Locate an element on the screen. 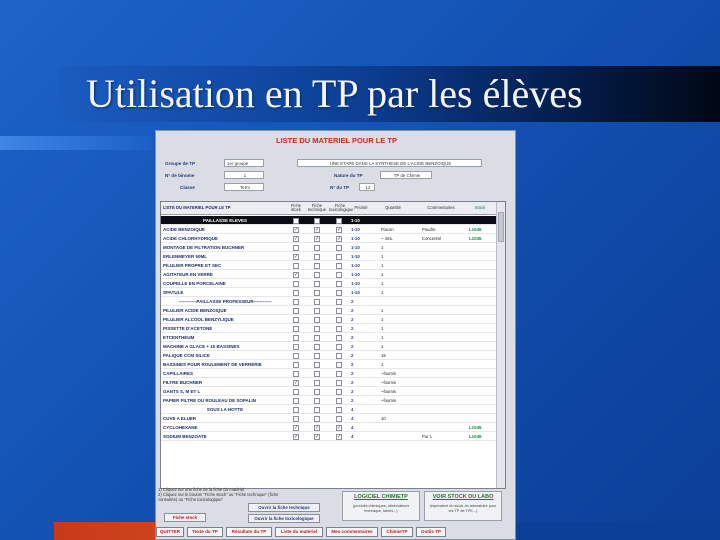  classe-field: Term is located at coordinates (244, 187).